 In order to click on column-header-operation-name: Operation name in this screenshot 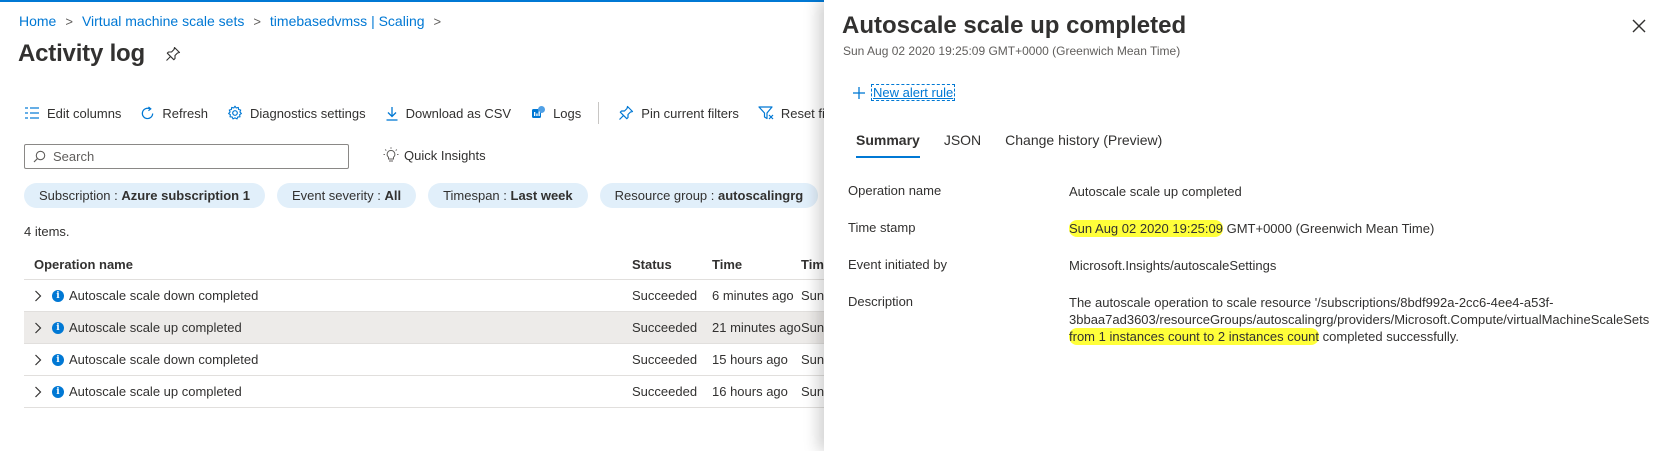, I will do `click(328, 264)`.